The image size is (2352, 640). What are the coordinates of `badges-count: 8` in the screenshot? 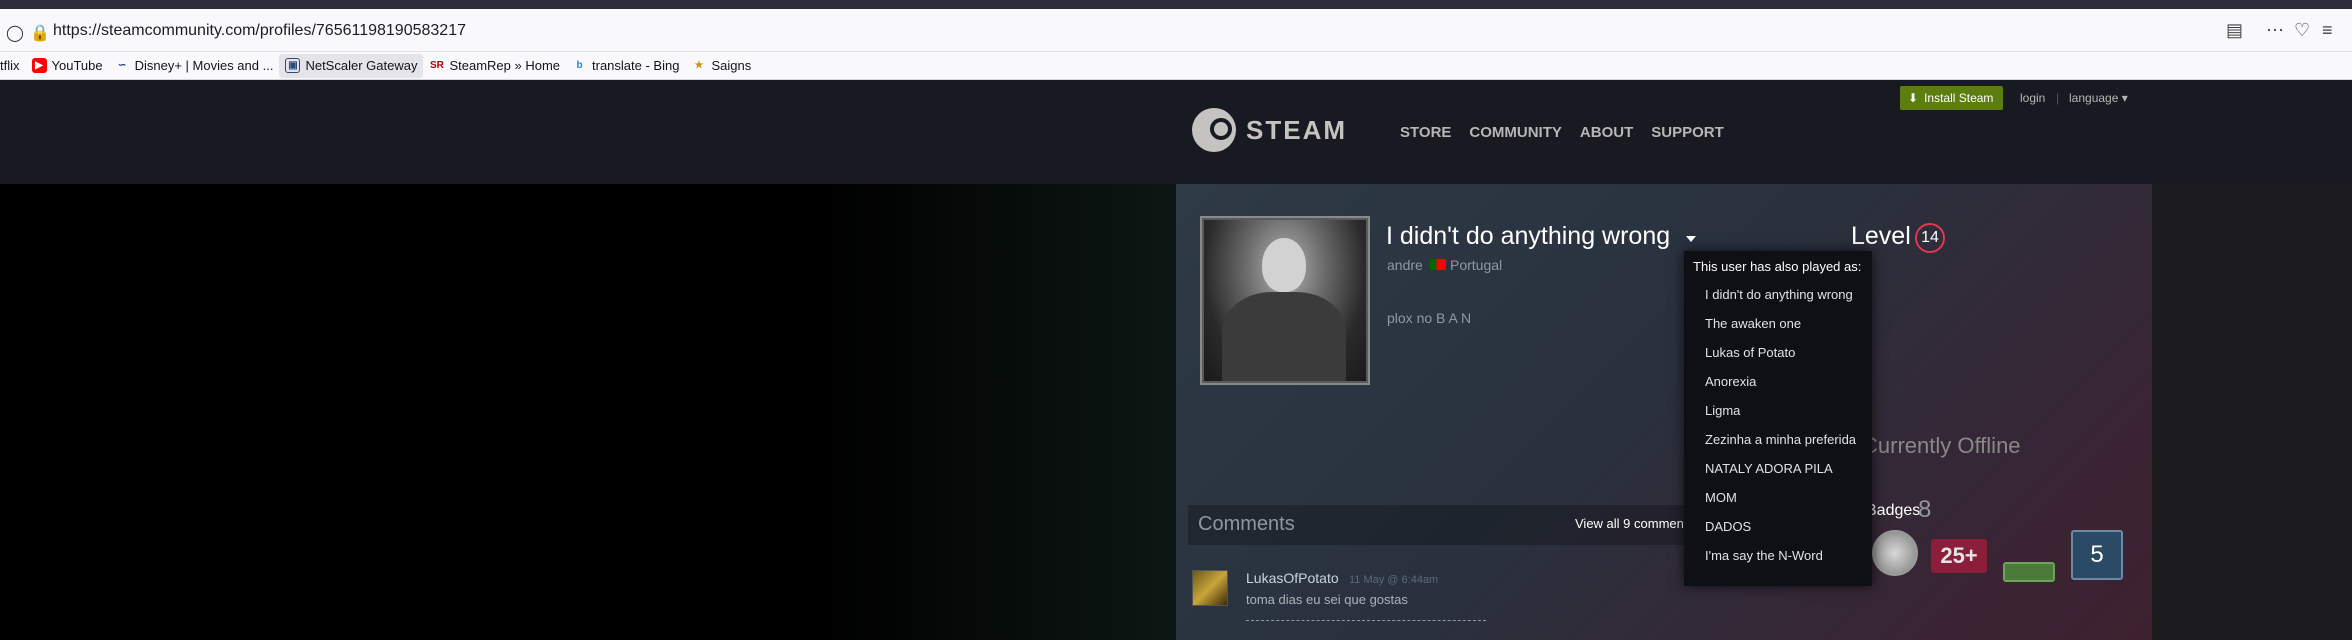 It's located at (1924, 510).